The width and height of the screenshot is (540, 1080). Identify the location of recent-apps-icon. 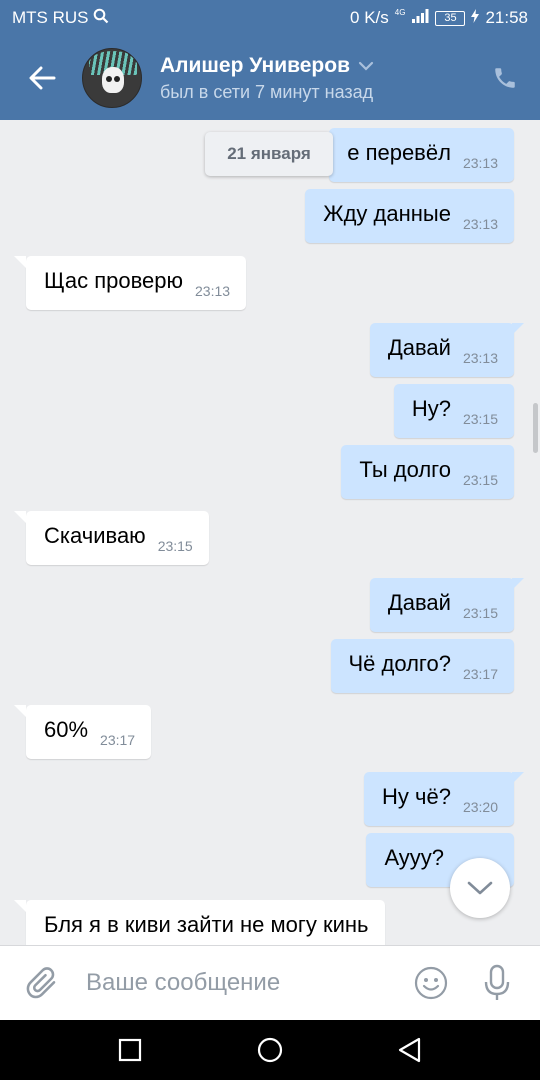
(130, 1050).